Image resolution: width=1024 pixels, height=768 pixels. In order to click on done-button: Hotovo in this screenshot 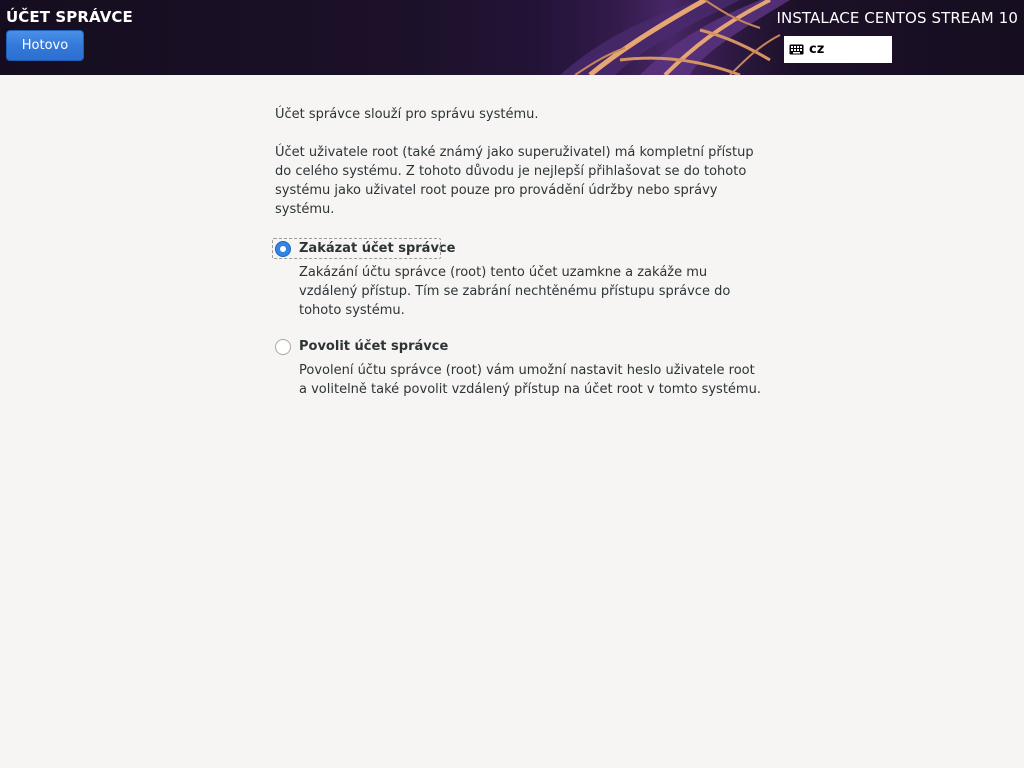, I will do `click(45, 45)`.